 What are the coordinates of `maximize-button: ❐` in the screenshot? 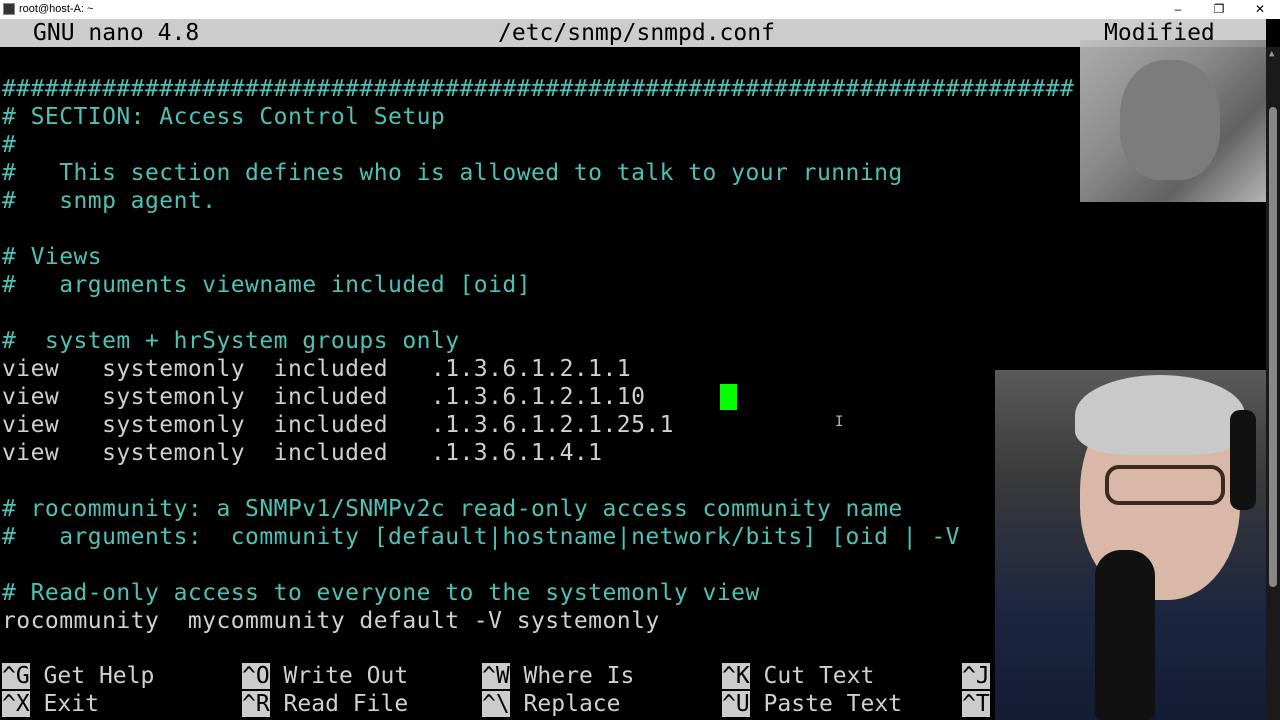 It's located at (1219, 9).